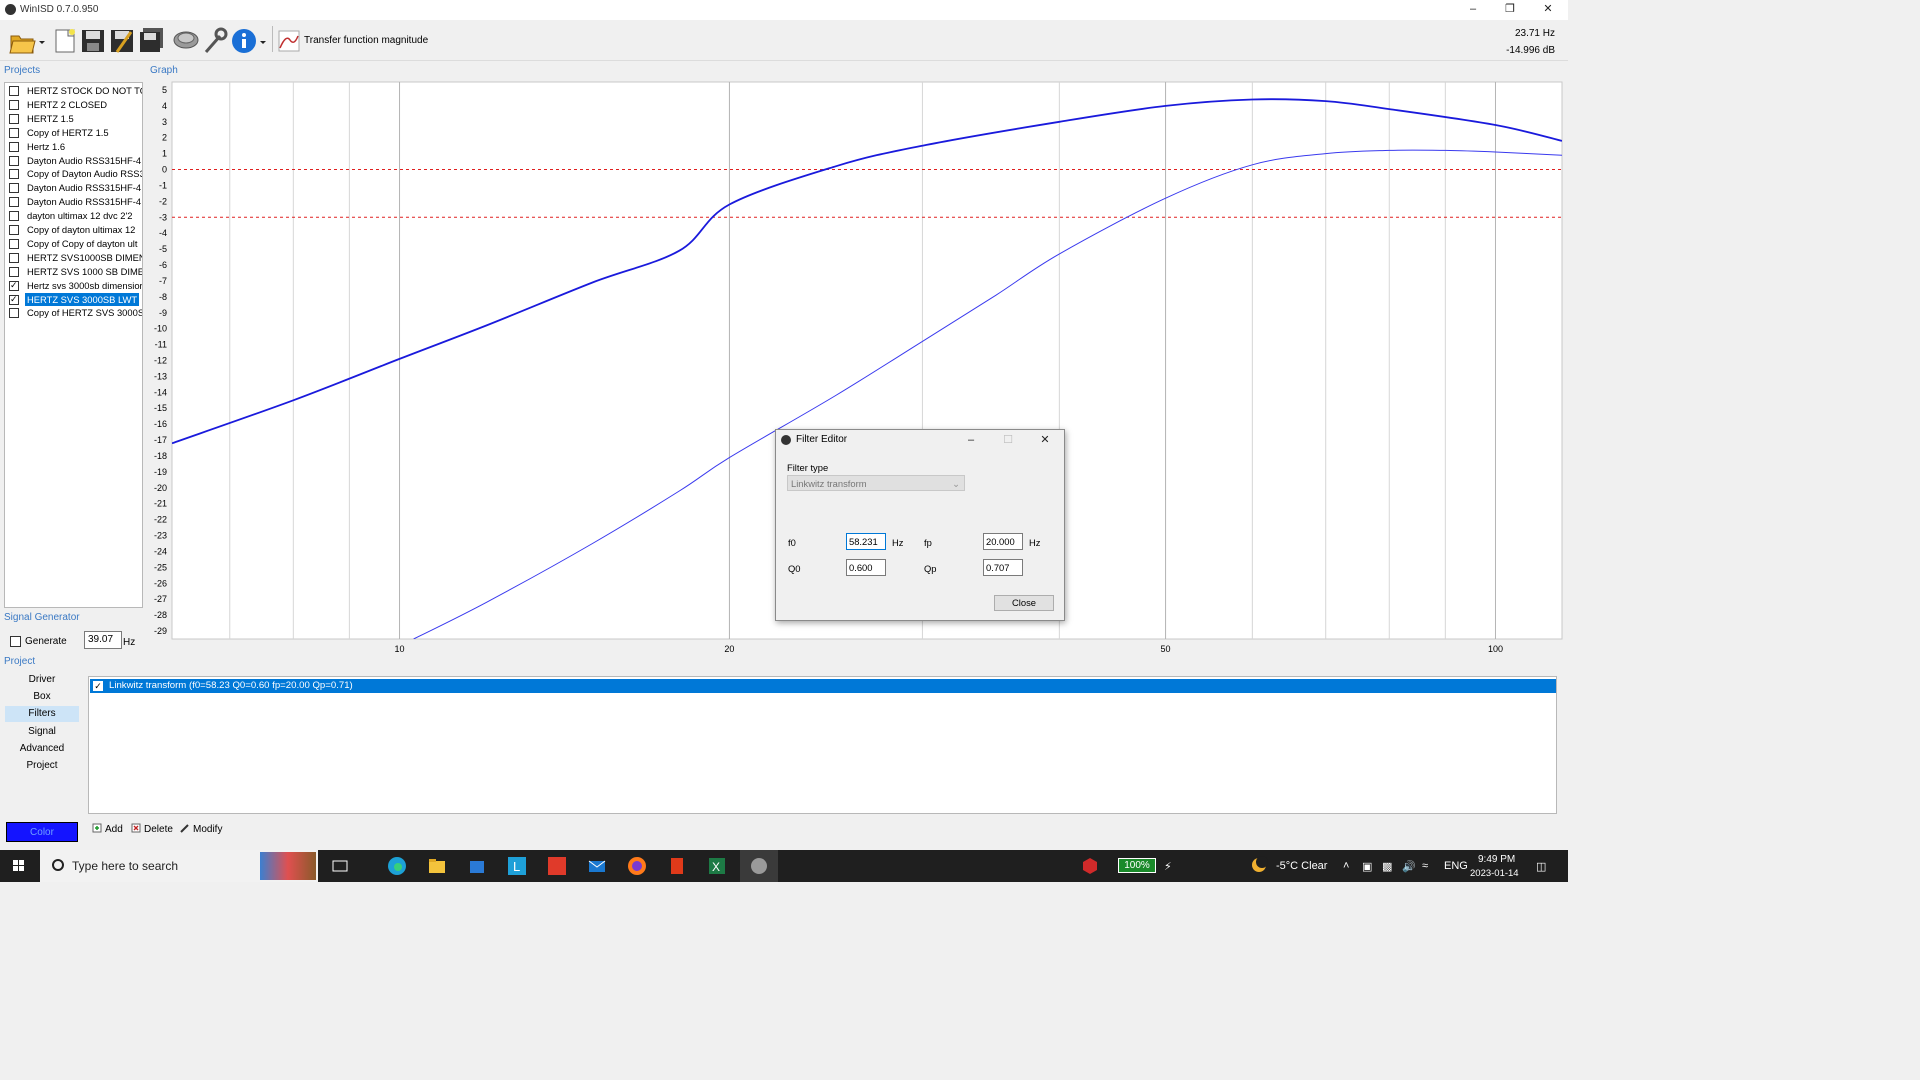 The width and height of the screenshot is (1920, 1080). Describe the element at coordinates (1387, 866) in the screenshot. I see `tray-monitor-icon: ▩` at that location.